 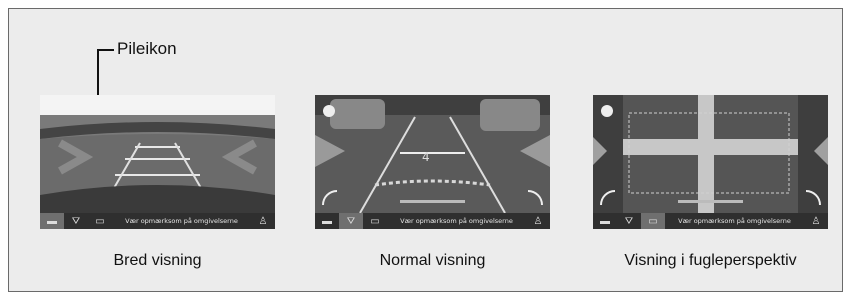 What do you see at coordinates (105, 50) in the screenshot?
I see `callout-line` at bounding box center [105, 50].